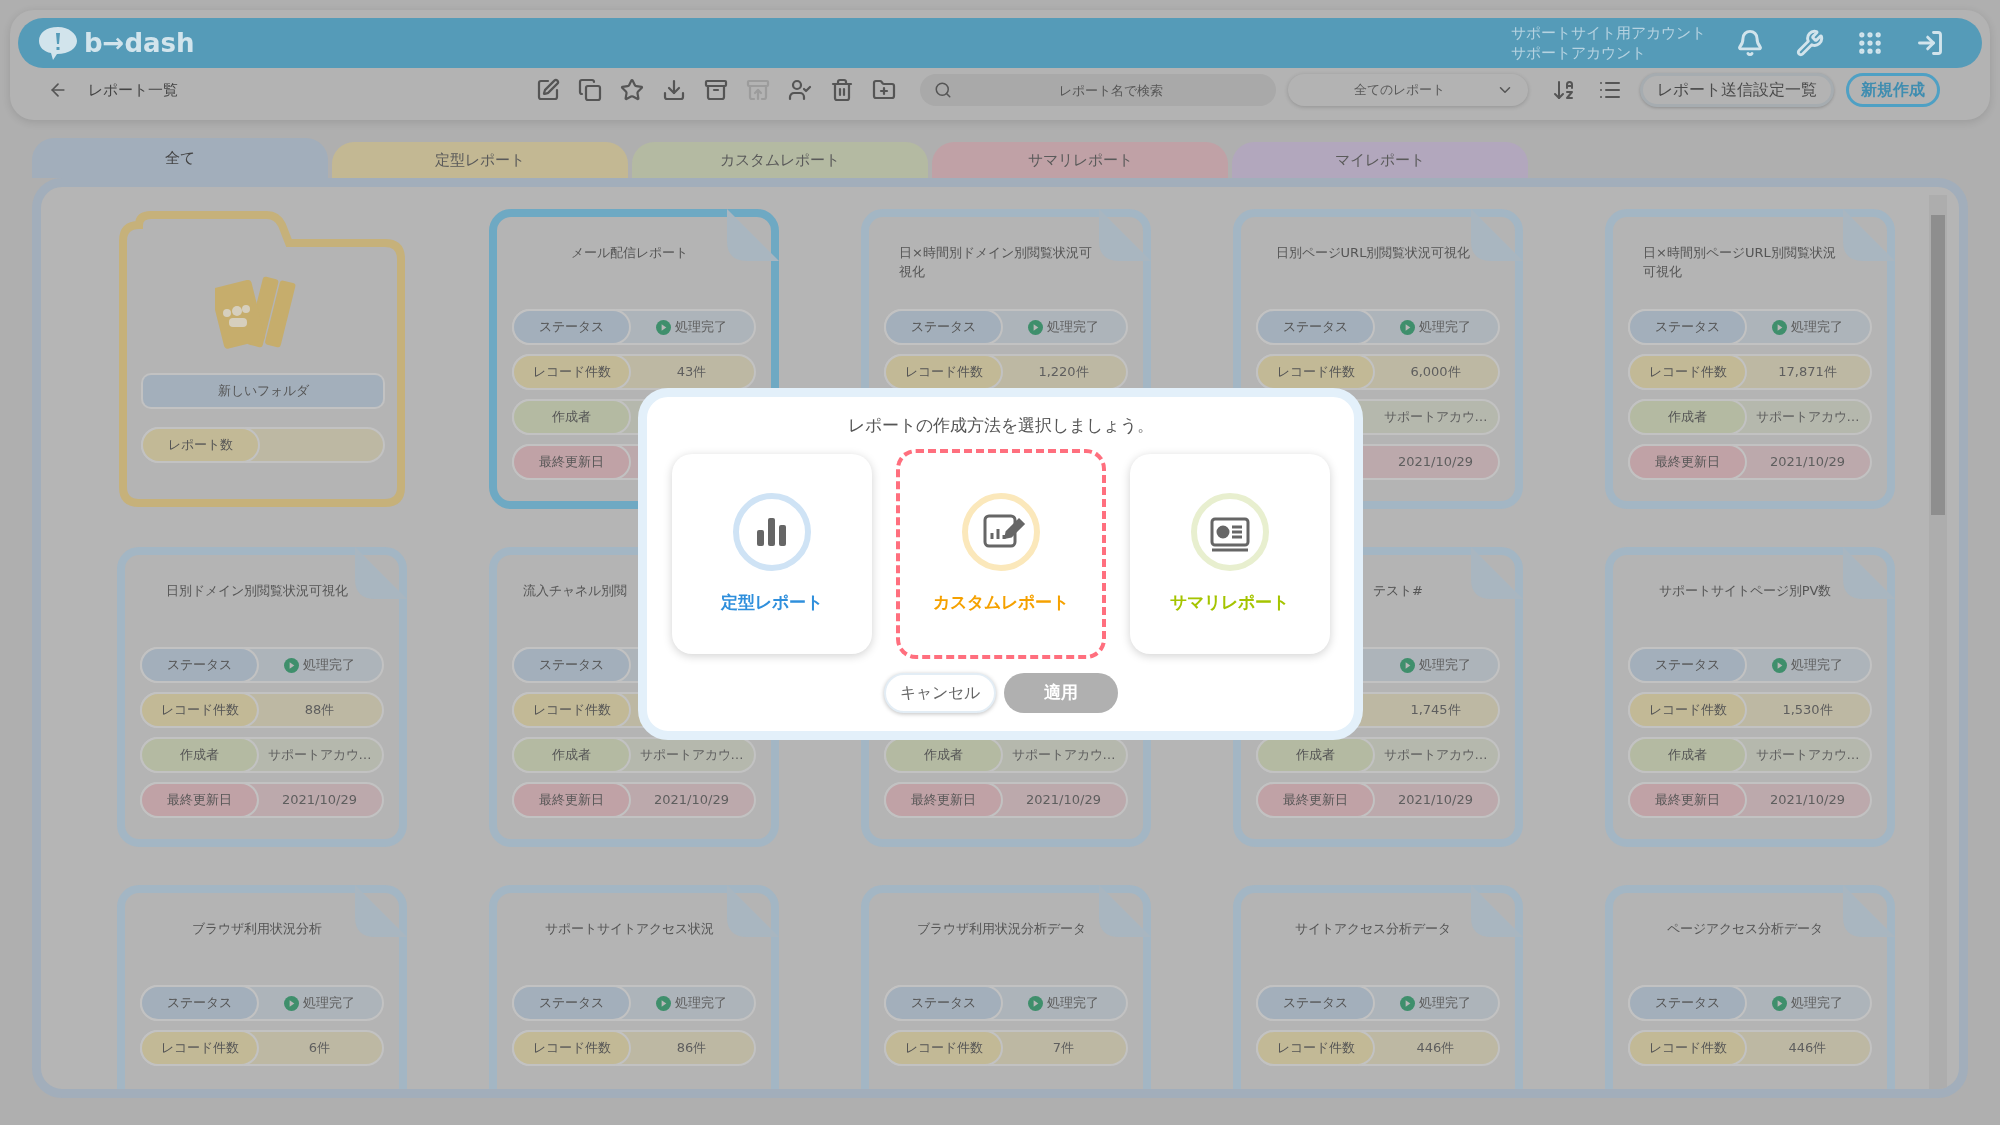  I want to click on star-icon, so click(632, 90).